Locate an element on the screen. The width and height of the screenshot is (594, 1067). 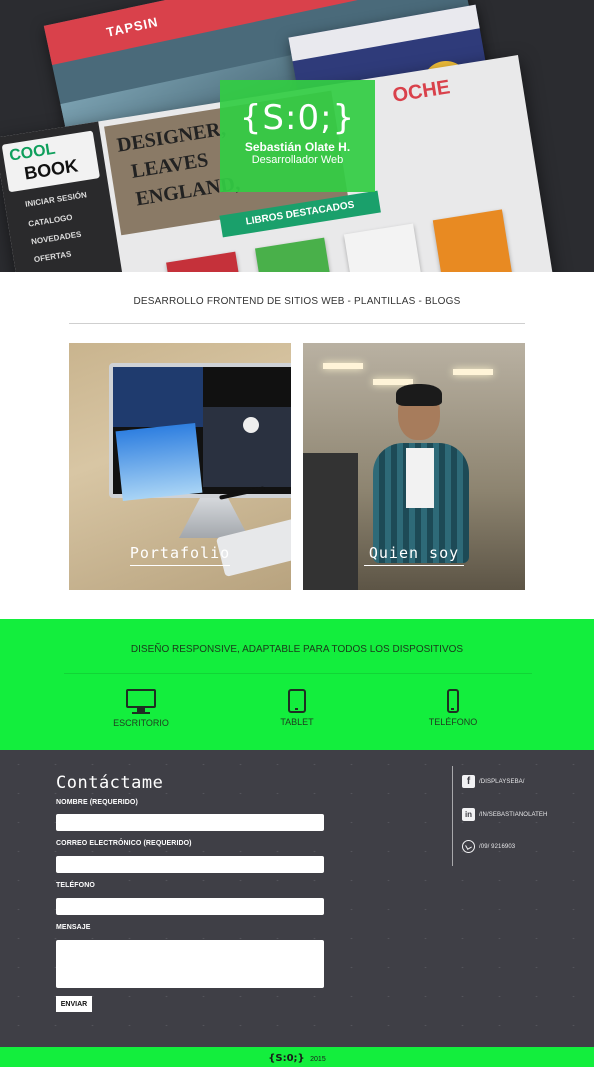
social-link-facebook: f /DISPLAYSEBA/ is located at coordinates (493, 781).